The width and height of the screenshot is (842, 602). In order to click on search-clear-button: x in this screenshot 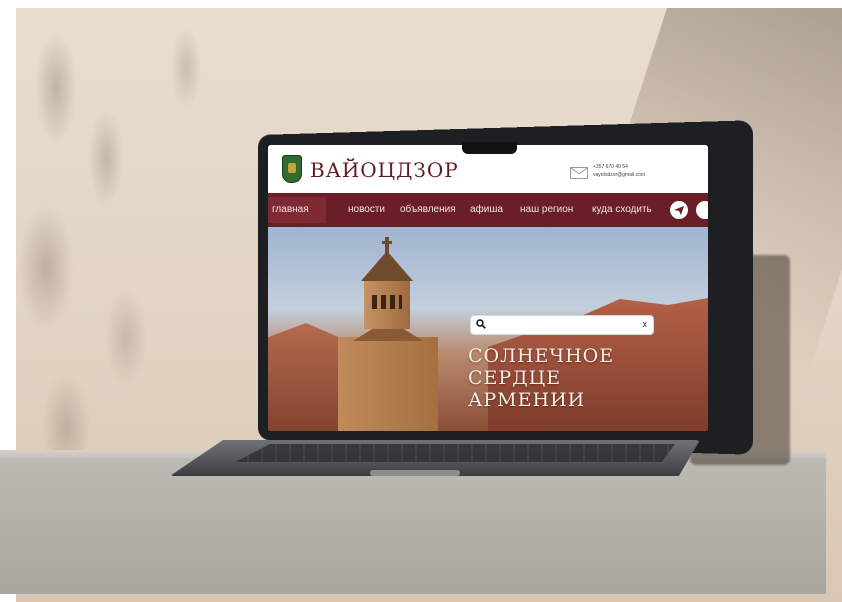, I will do `click(645, 324)`.